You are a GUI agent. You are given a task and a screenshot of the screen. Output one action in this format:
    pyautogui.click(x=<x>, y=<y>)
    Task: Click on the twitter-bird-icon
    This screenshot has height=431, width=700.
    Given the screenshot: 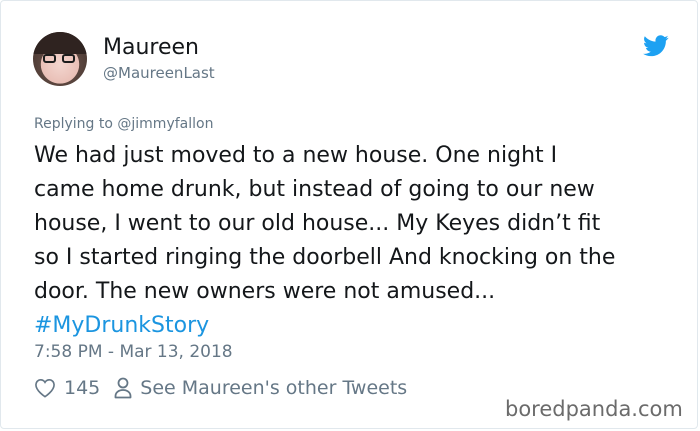 What is the action you would take?
    pyautogui.click(x=656, y=46)
    